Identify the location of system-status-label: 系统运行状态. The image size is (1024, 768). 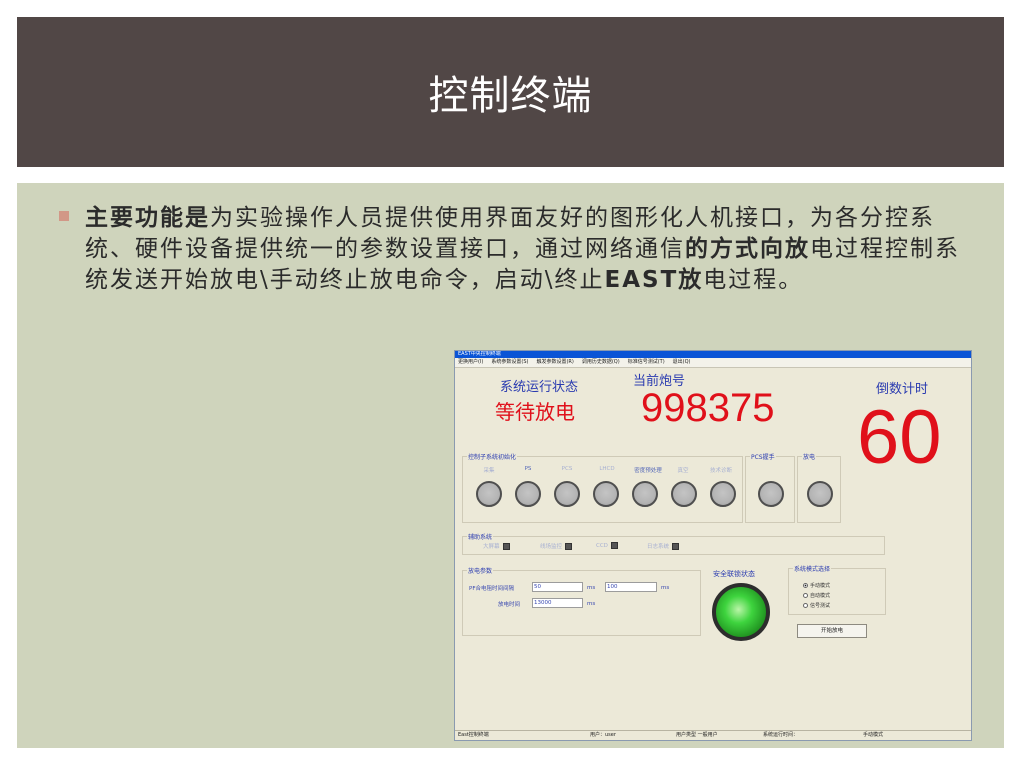
(539, 387).